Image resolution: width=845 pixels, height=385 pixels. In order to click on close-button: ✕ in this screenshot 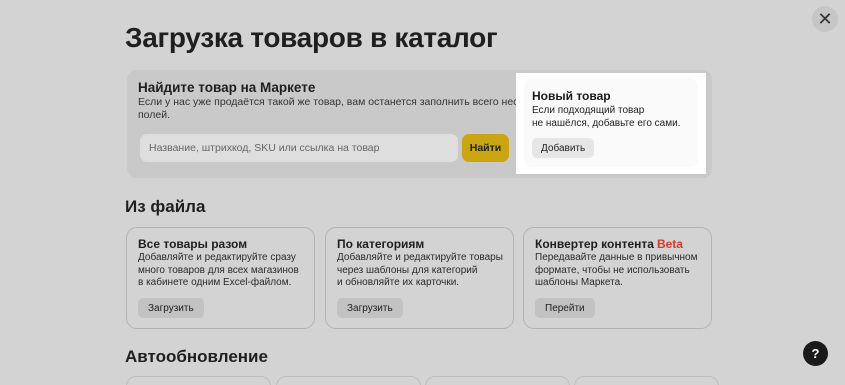, I will do `click(825, 19)`.